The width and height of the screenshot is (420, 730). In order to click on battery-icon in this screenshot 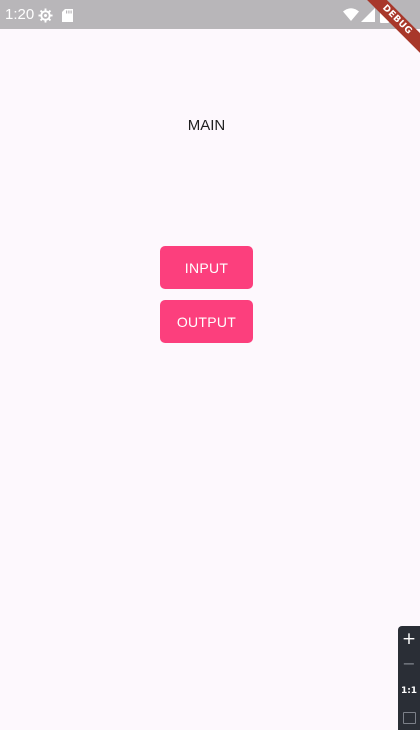, I will do `click(384, 17)`.